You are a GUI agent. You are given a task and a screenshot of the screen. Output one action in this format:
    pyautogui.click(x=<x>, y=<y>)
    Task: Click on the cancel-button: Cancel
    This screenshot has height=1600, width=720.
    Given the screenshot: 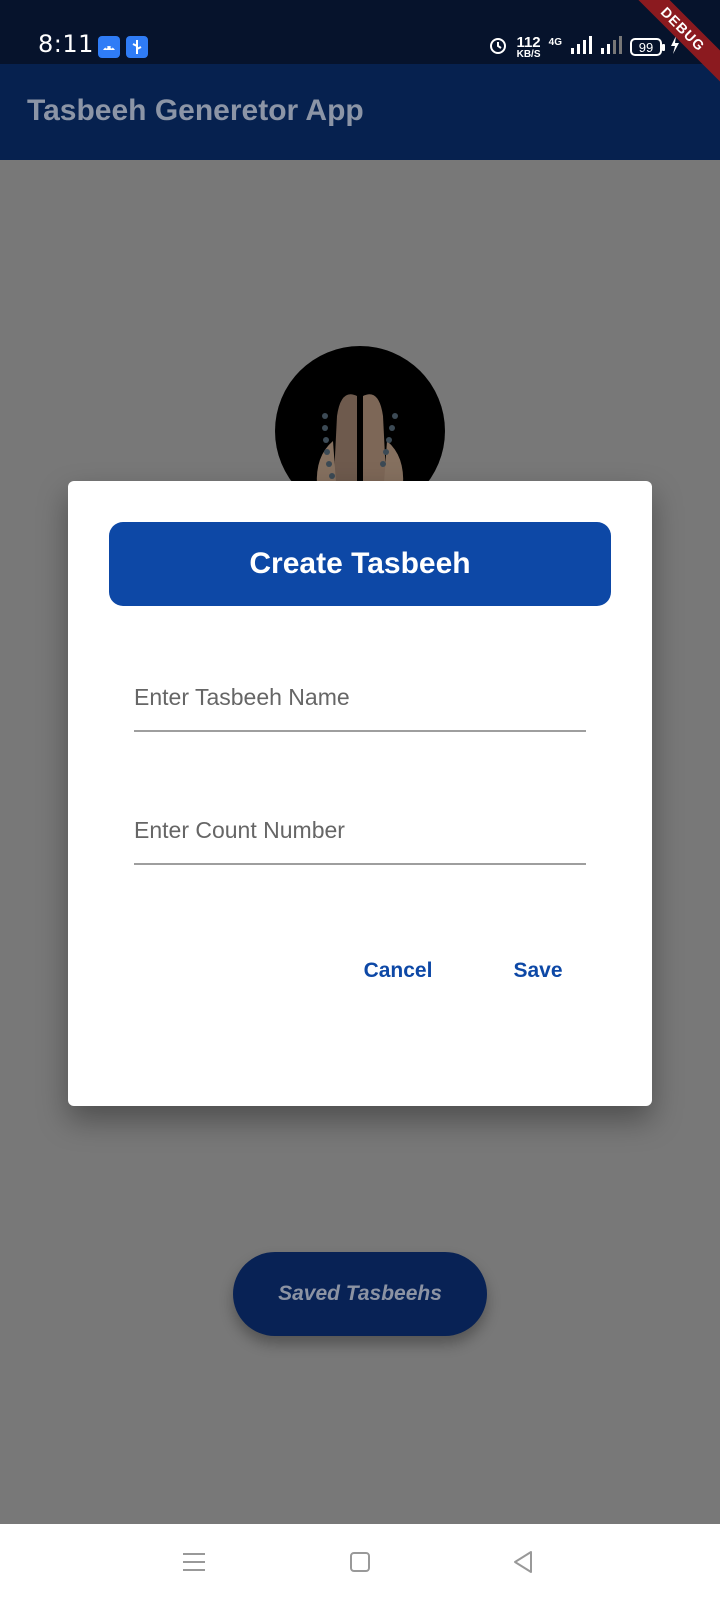 What is the action you would take?
    pyautogui.click(x=398, y=971)
    